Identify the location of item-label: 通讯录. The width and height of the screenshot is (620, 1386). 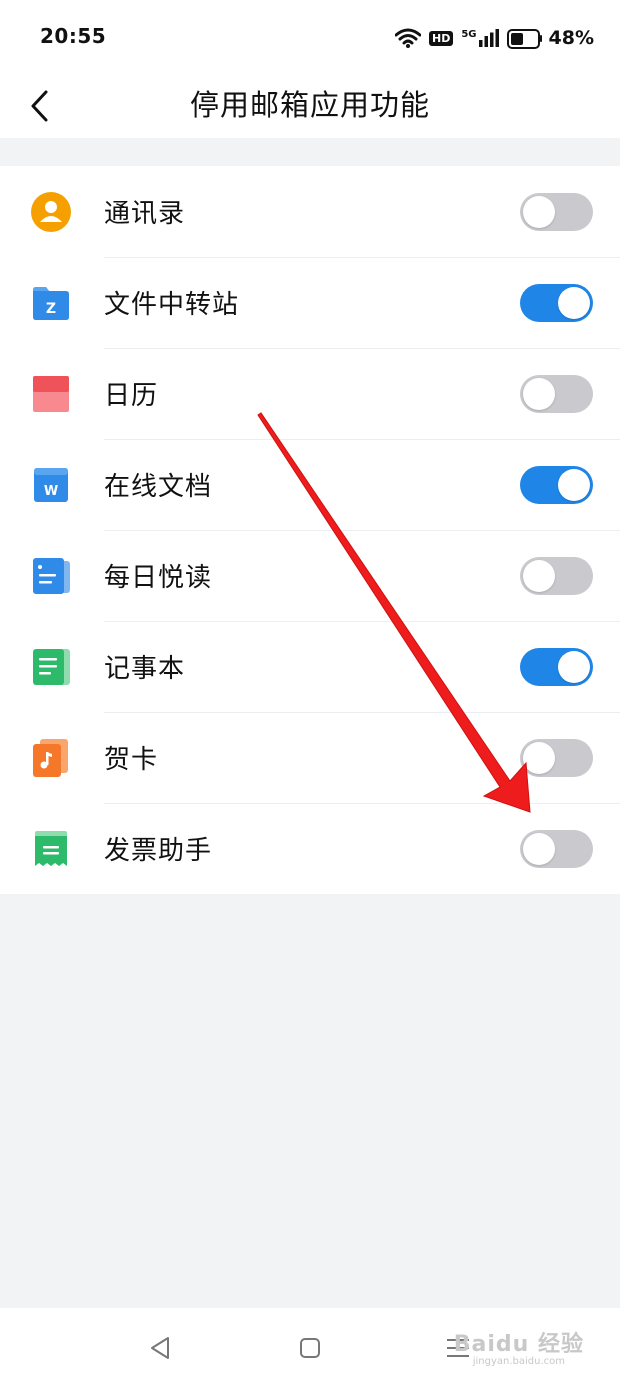
(145, 214).